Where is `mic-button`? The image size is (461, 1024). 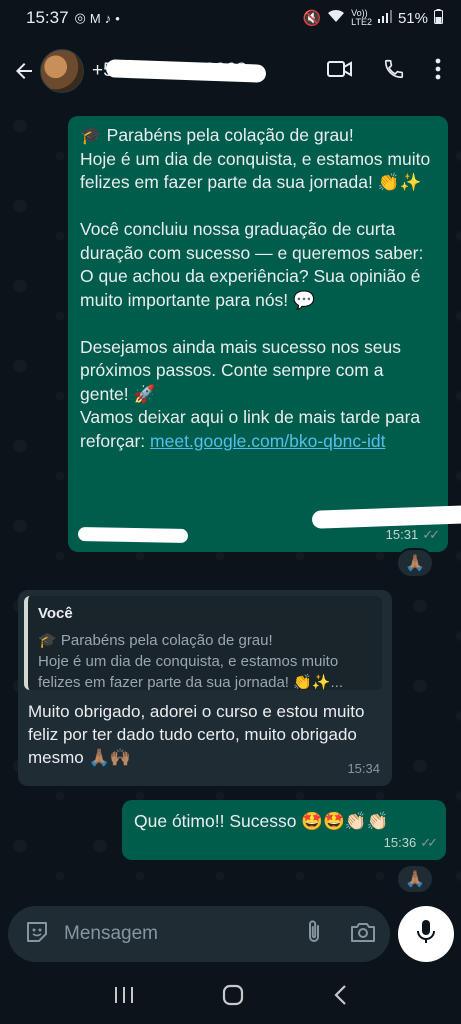 mic-button is located at coordinates (426, 934).